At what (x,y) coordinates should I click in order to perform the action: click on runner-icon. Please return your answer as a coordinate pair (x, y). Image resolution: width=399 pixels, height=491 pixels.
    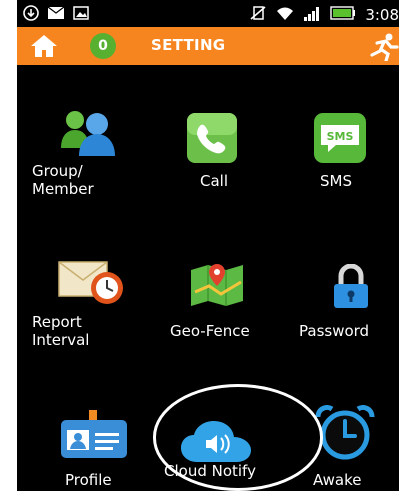
    Looking at the image, I should click on (382, 48).